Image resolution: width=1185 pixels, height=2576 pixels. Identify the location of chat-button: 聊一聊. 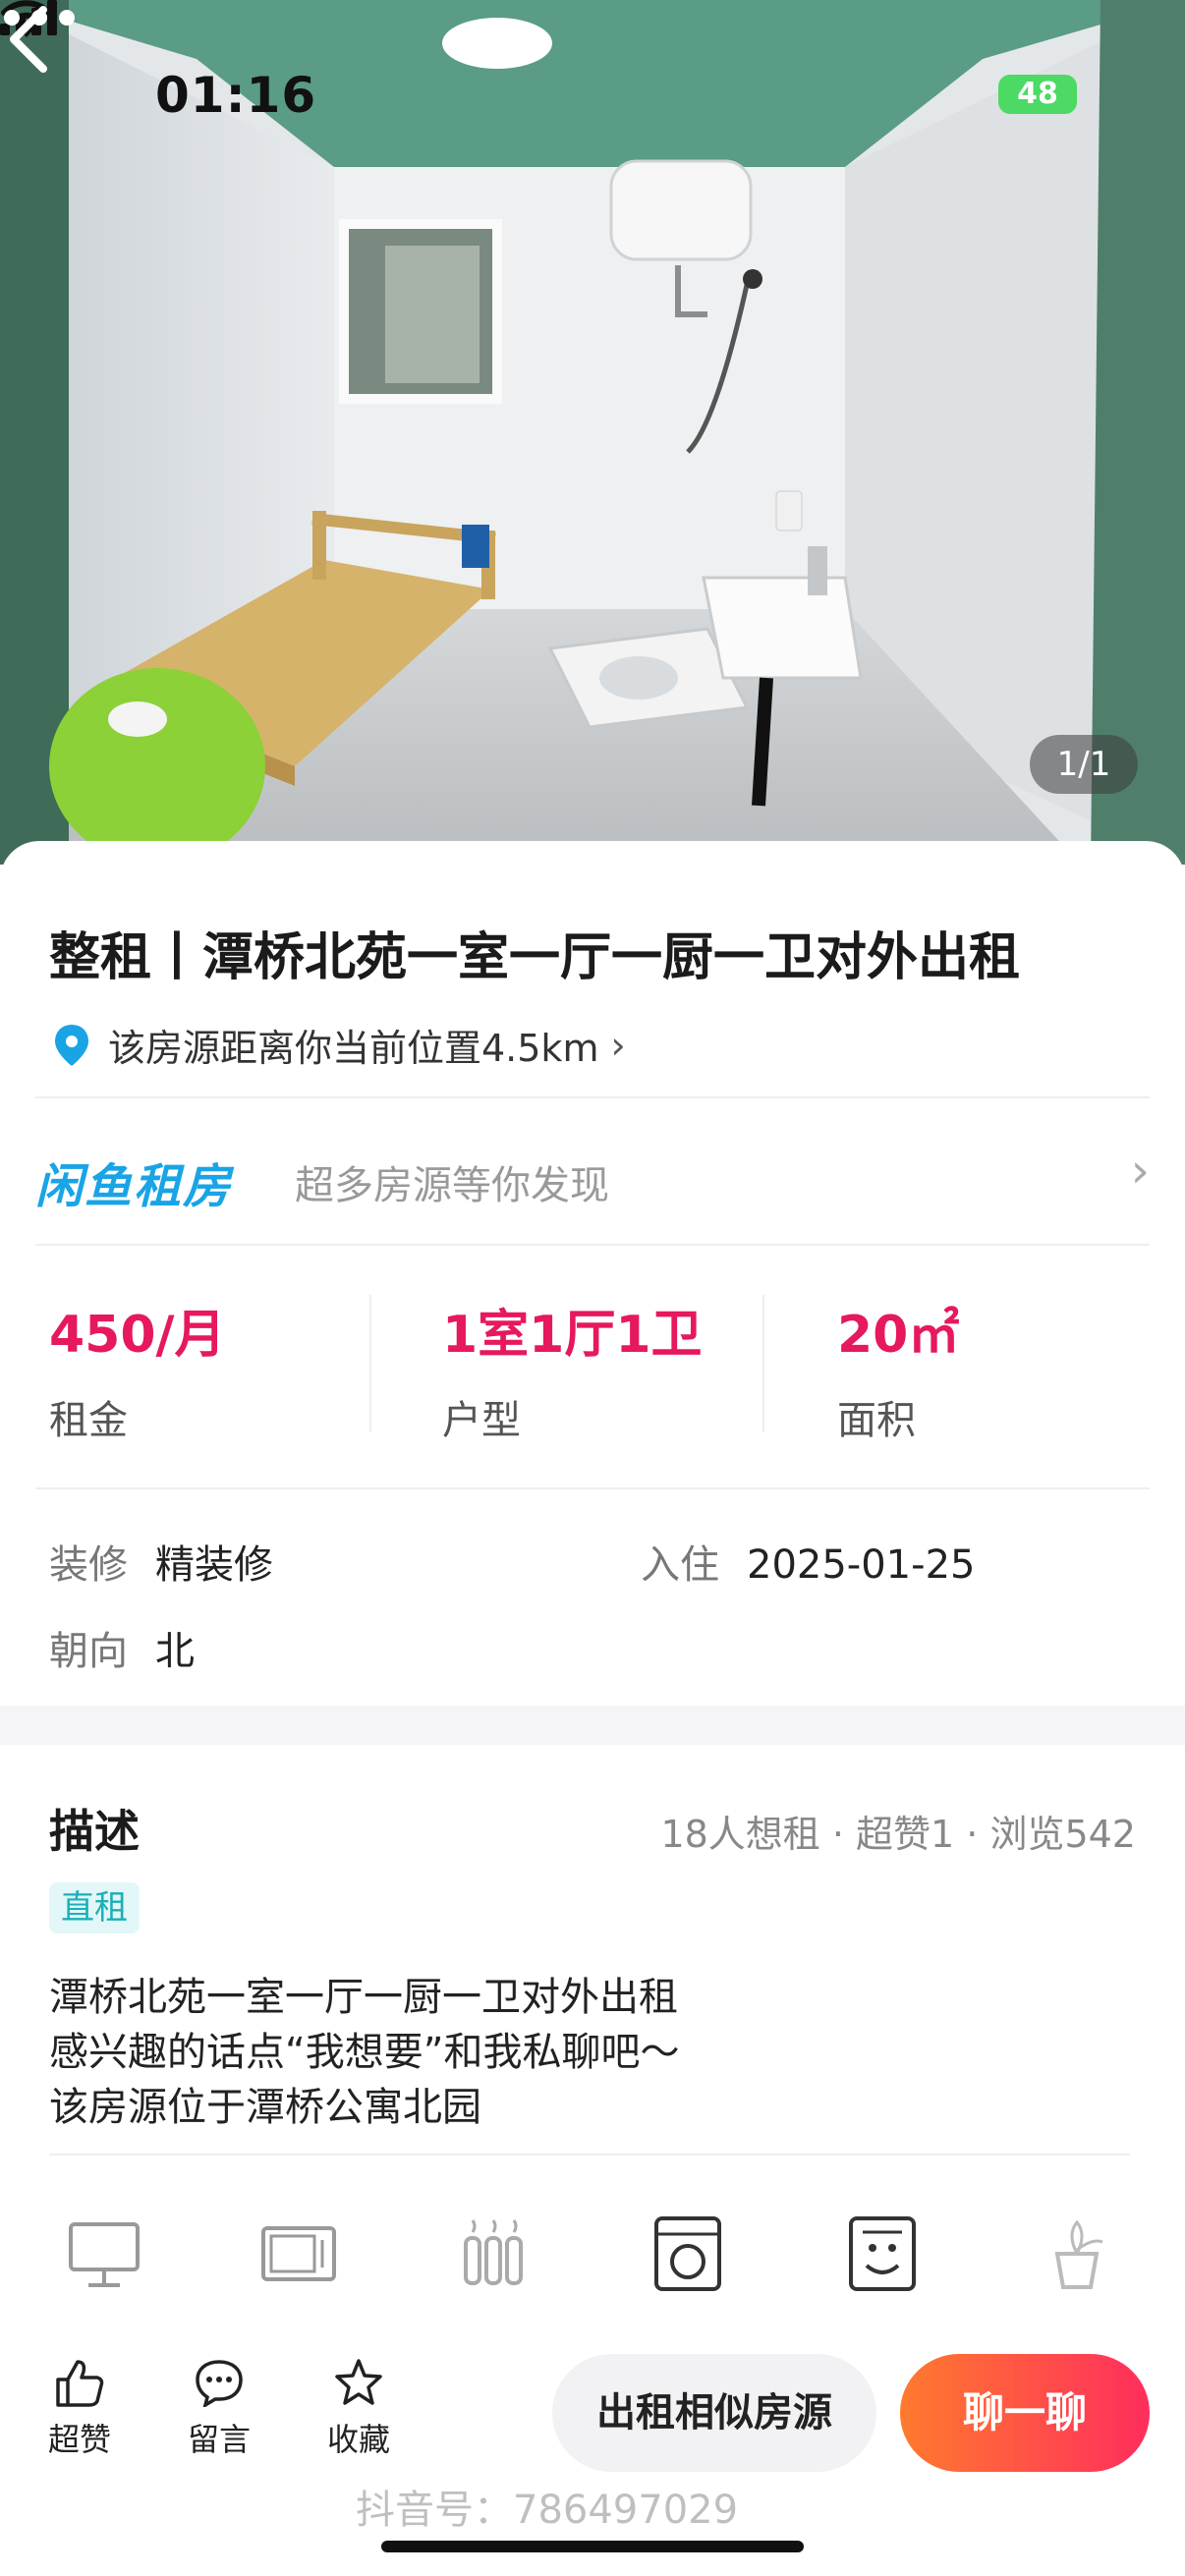
(1025, 2413).